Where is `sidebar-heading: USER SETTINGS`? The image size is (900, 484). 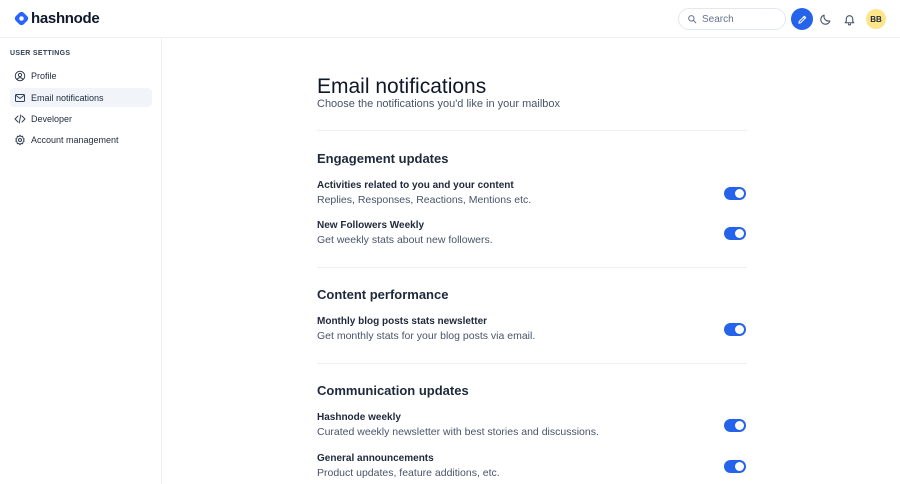
sidebar-heading: USER SETTINGS is located at coordinates (40, 53).